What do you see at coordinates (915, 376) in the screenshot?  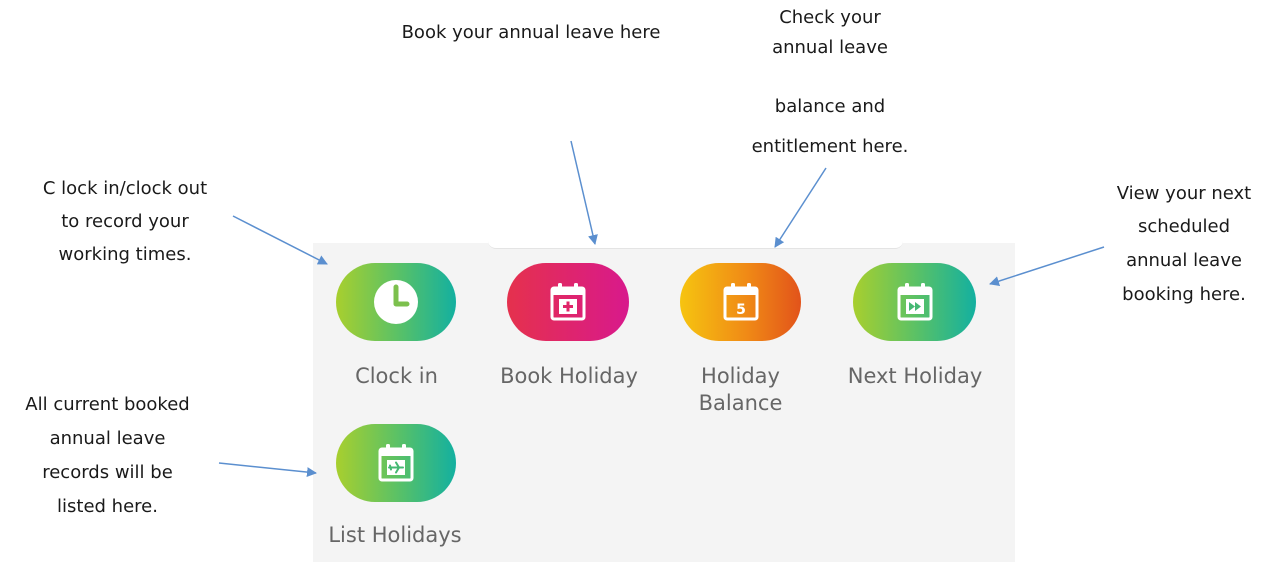 I see `next-holiday-label: Next Holiday` at bounding box center [915, 376].